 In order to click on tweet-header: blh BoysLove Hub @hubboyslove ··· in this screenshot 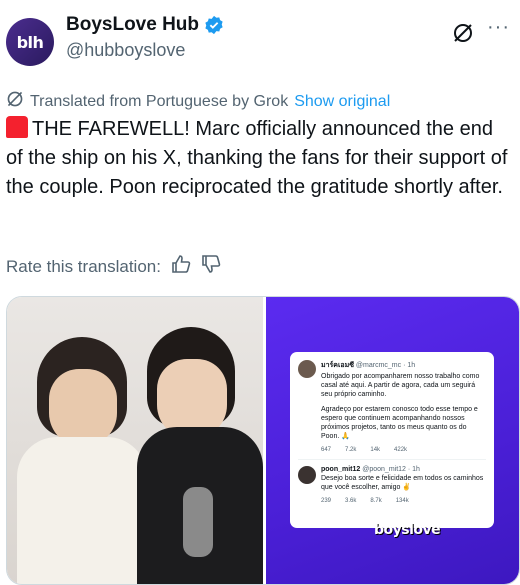, I will do `click(258, 42)`.